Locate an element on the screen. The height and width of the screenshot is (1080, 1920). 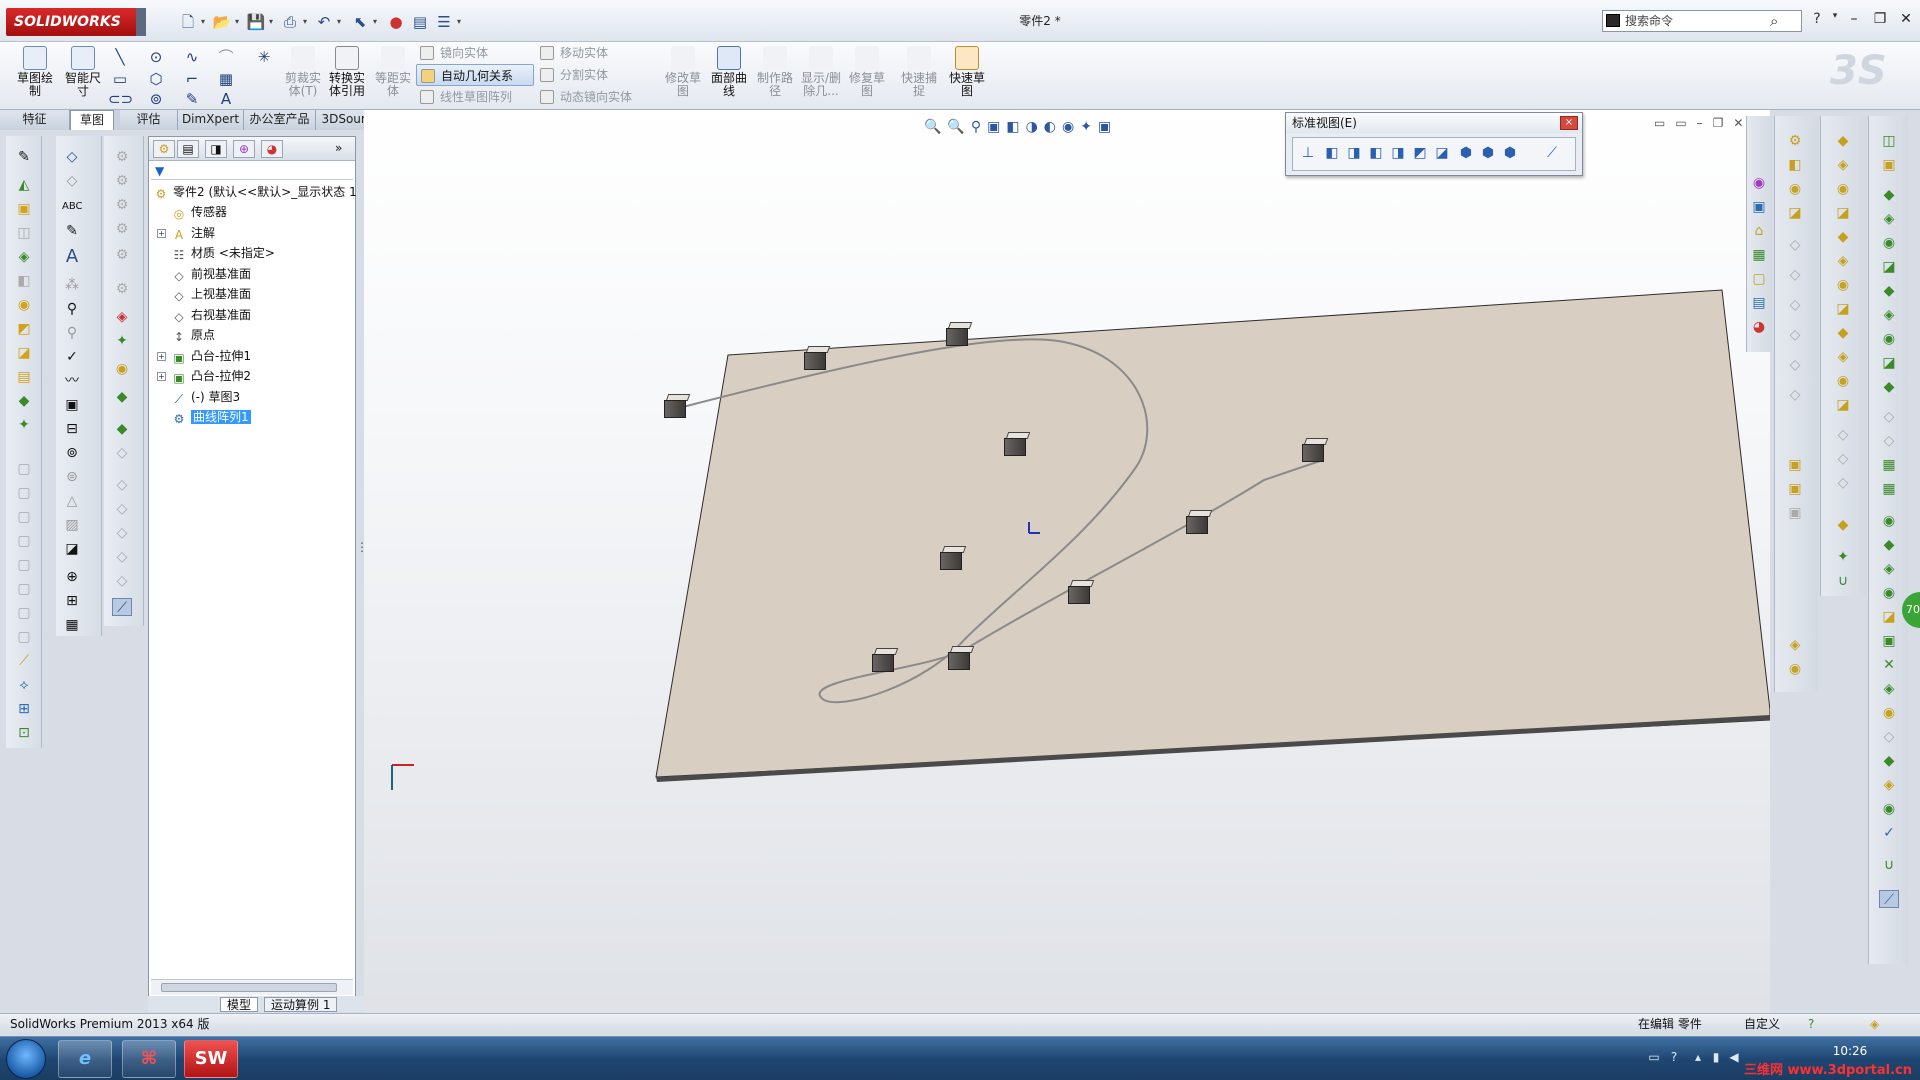
mirror-entities-button: 镜向实体 is located at coordinates (452, 53).